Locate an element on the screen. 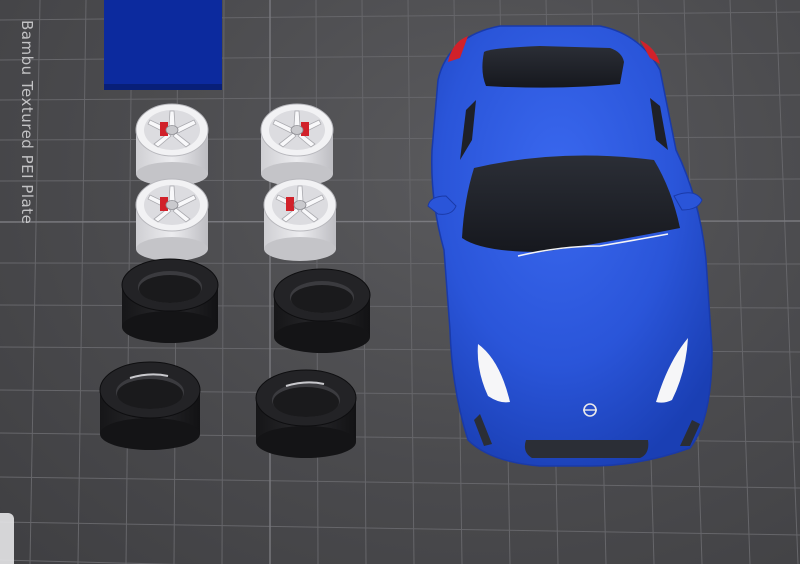 This screenshot has width=800, height=564. plate-label: Bambu Textured PEI Plate is located at coordinates (27, 122).